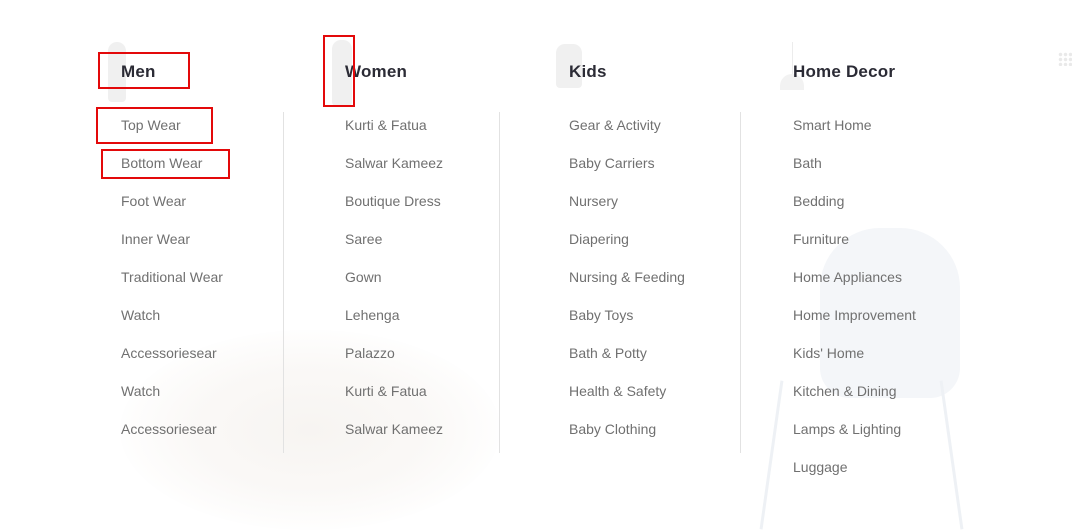 Image resolution: width=1079 pixels, height=531 pixels. What do you see at coordinates (144, 70) in the screenshot?
I see `highlight-box-men` at bounding box center [144, 70].